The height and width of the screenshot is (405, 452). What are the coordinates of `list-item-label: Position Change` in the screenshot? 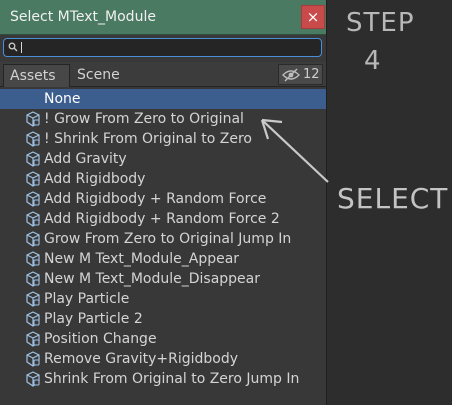 It's located at (100, 339).